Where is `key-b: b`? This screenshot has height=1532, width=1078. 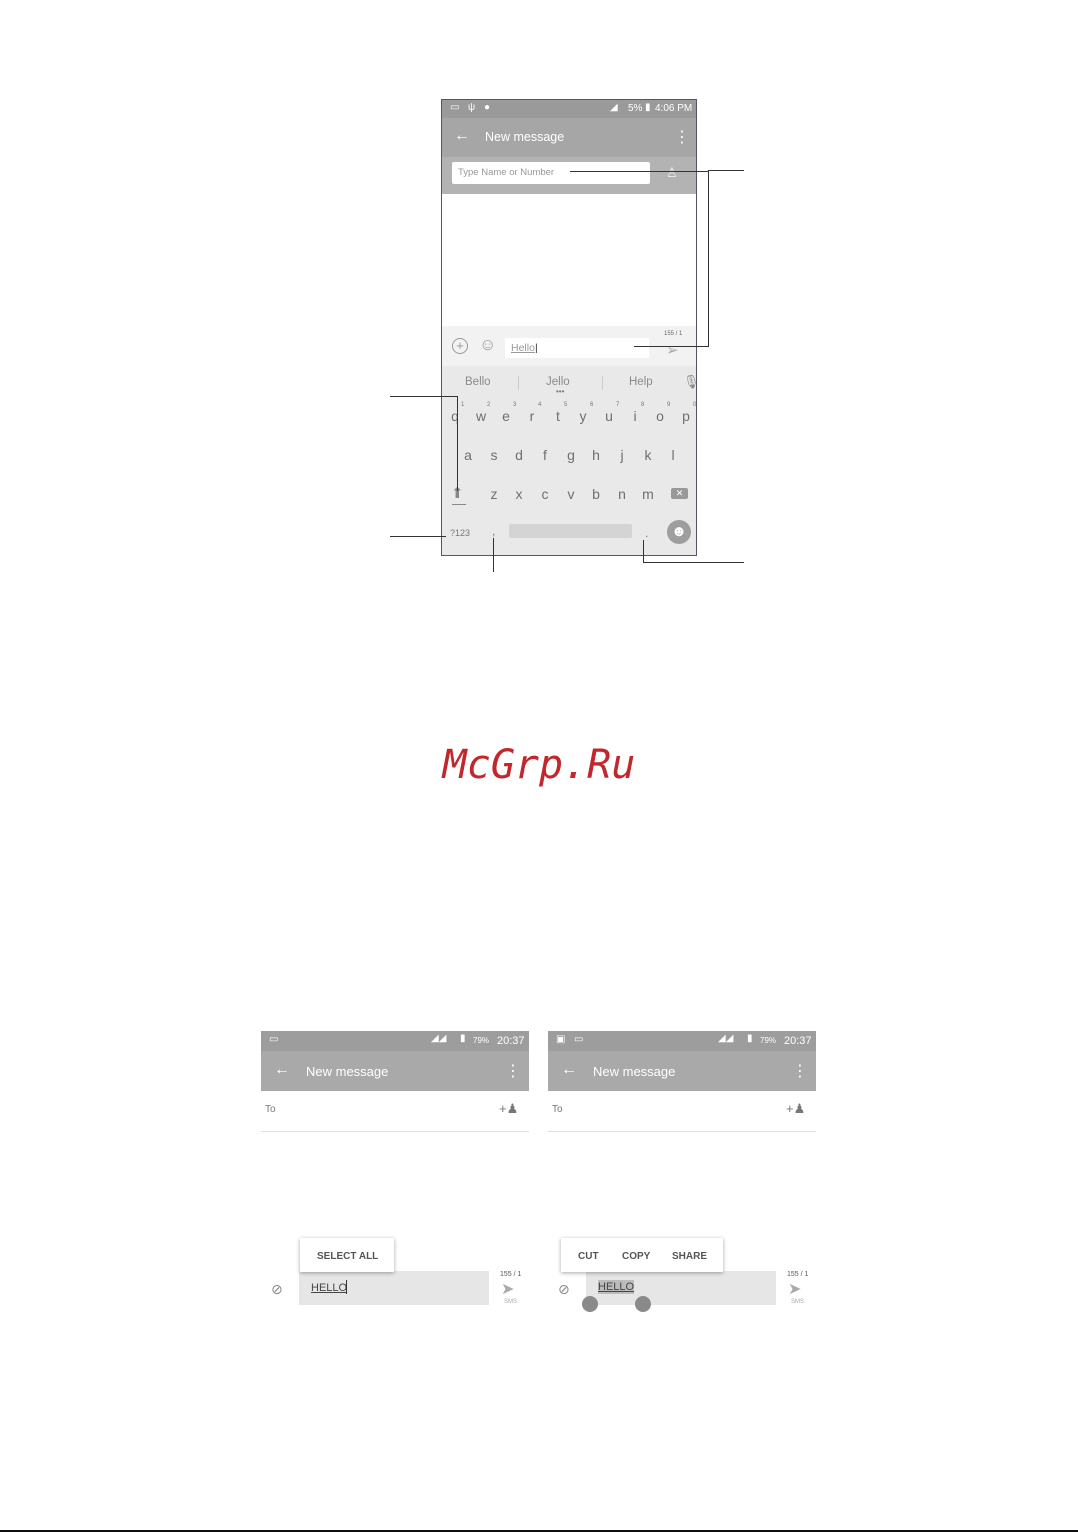
key-b: b is located at coordinates (596, 494).